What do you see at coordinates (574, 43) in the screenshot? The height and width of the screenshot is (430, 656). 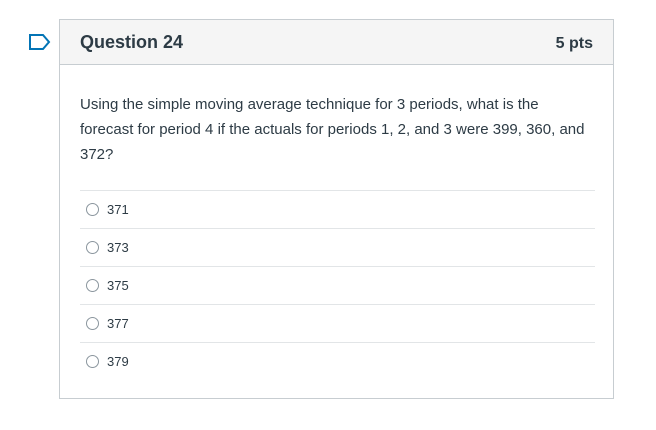 I see `question-points: 5 pts` at bounding box center [574, 43].